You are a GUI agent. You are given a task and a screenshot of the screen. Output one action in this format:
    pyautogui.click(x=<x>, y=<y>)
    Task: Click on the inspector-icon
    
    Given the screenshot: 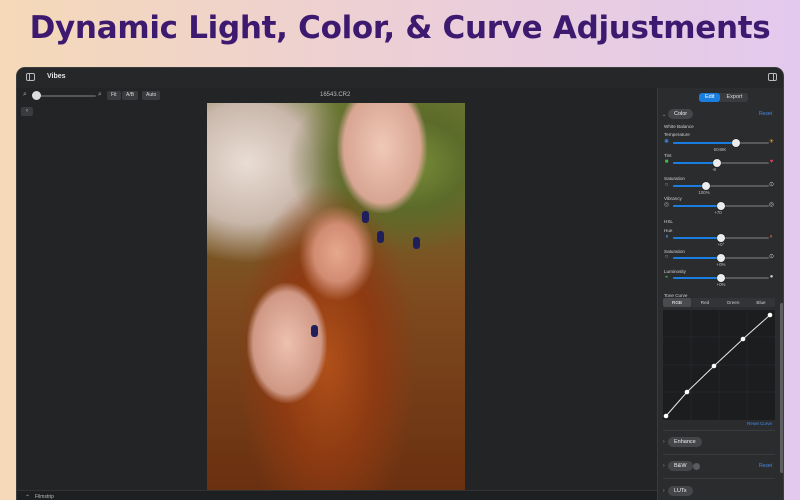 What is the action you would take?
    pyautogui.click(x=772, y=77)
    